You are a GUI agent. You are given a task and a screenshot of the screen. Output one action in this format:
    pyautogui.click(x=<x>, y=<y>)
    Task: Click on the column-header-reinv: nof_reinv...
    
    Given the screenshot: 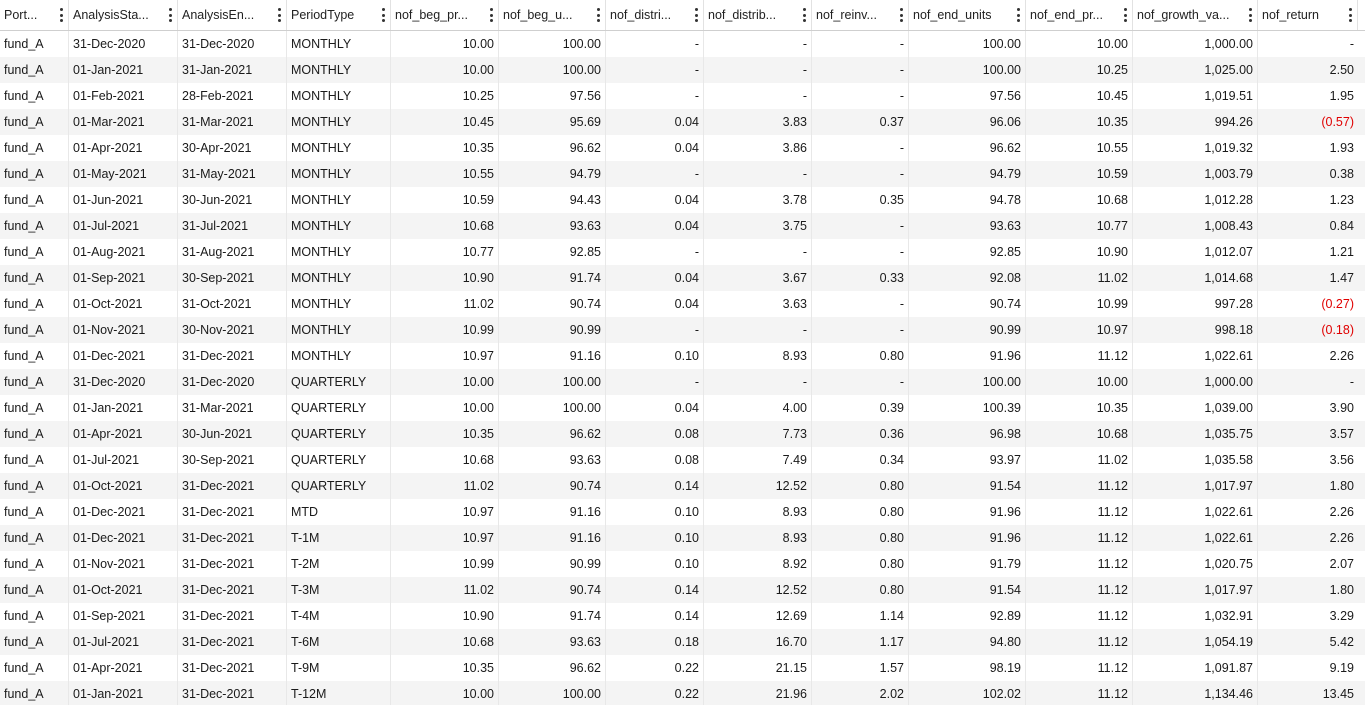 What is the action you would take?
    pyautogui.click(x=860, y=15)
    